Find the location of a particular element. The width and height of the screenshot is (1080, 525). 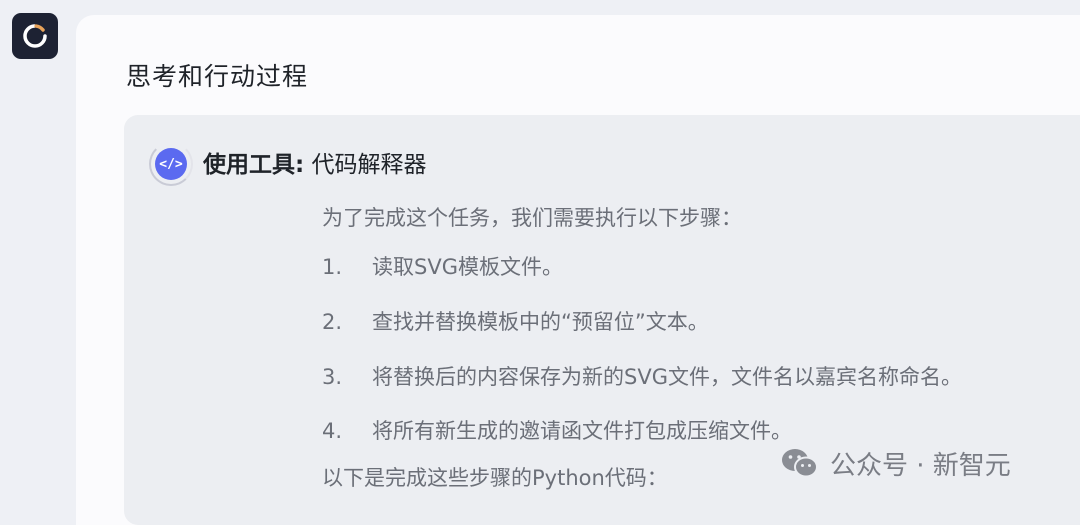

step-number: 2. is located at coordinates (332, 322).